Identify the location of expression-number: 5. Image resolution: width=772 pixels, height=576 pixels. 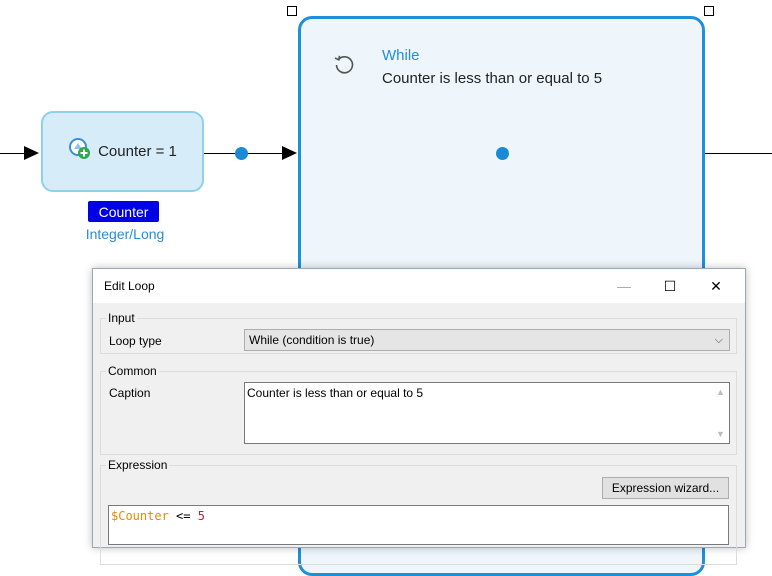
(201, 516).